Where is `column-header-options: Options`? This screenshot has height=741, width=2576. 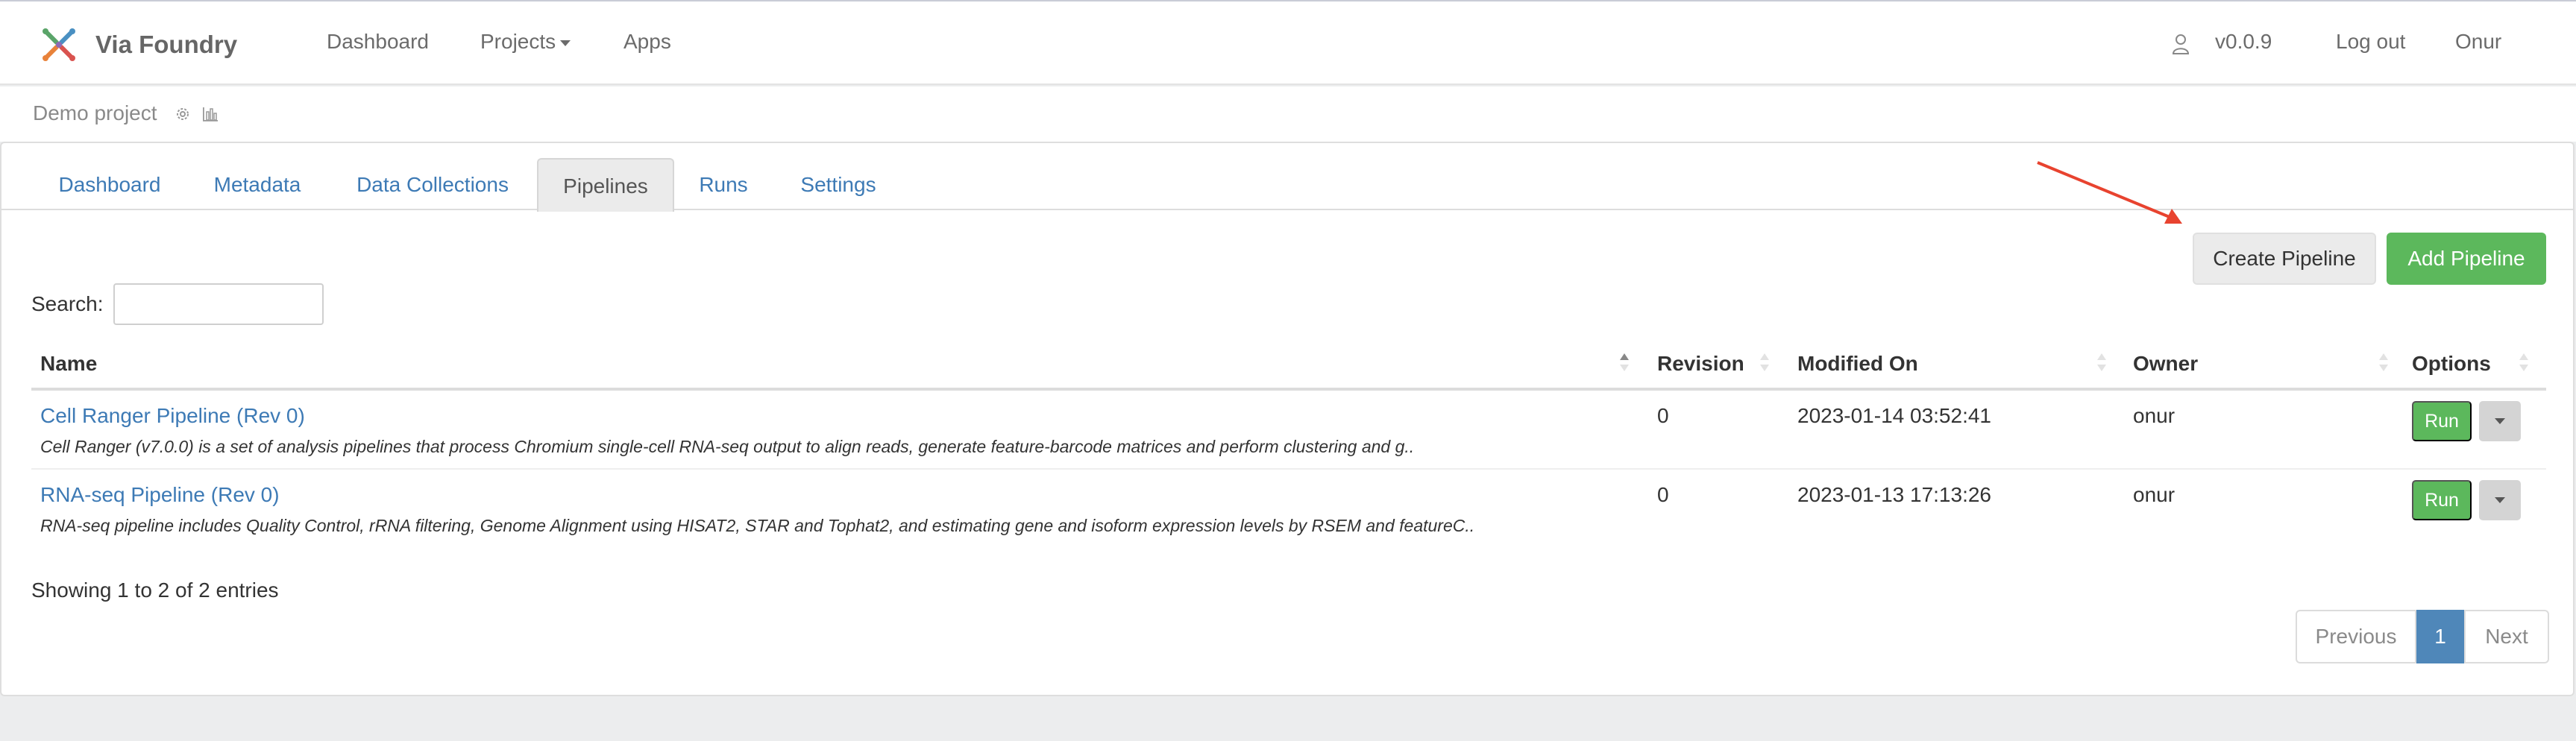
column-header-options: Options is located at coordinates (2451, 364).